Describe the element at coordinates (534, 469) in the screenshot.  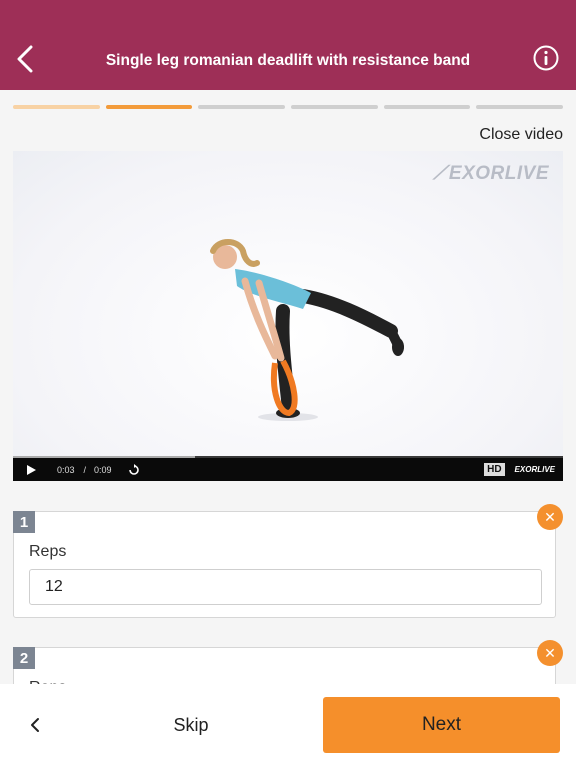
I see `exorlive-brand: EXORLIVE` at that location.